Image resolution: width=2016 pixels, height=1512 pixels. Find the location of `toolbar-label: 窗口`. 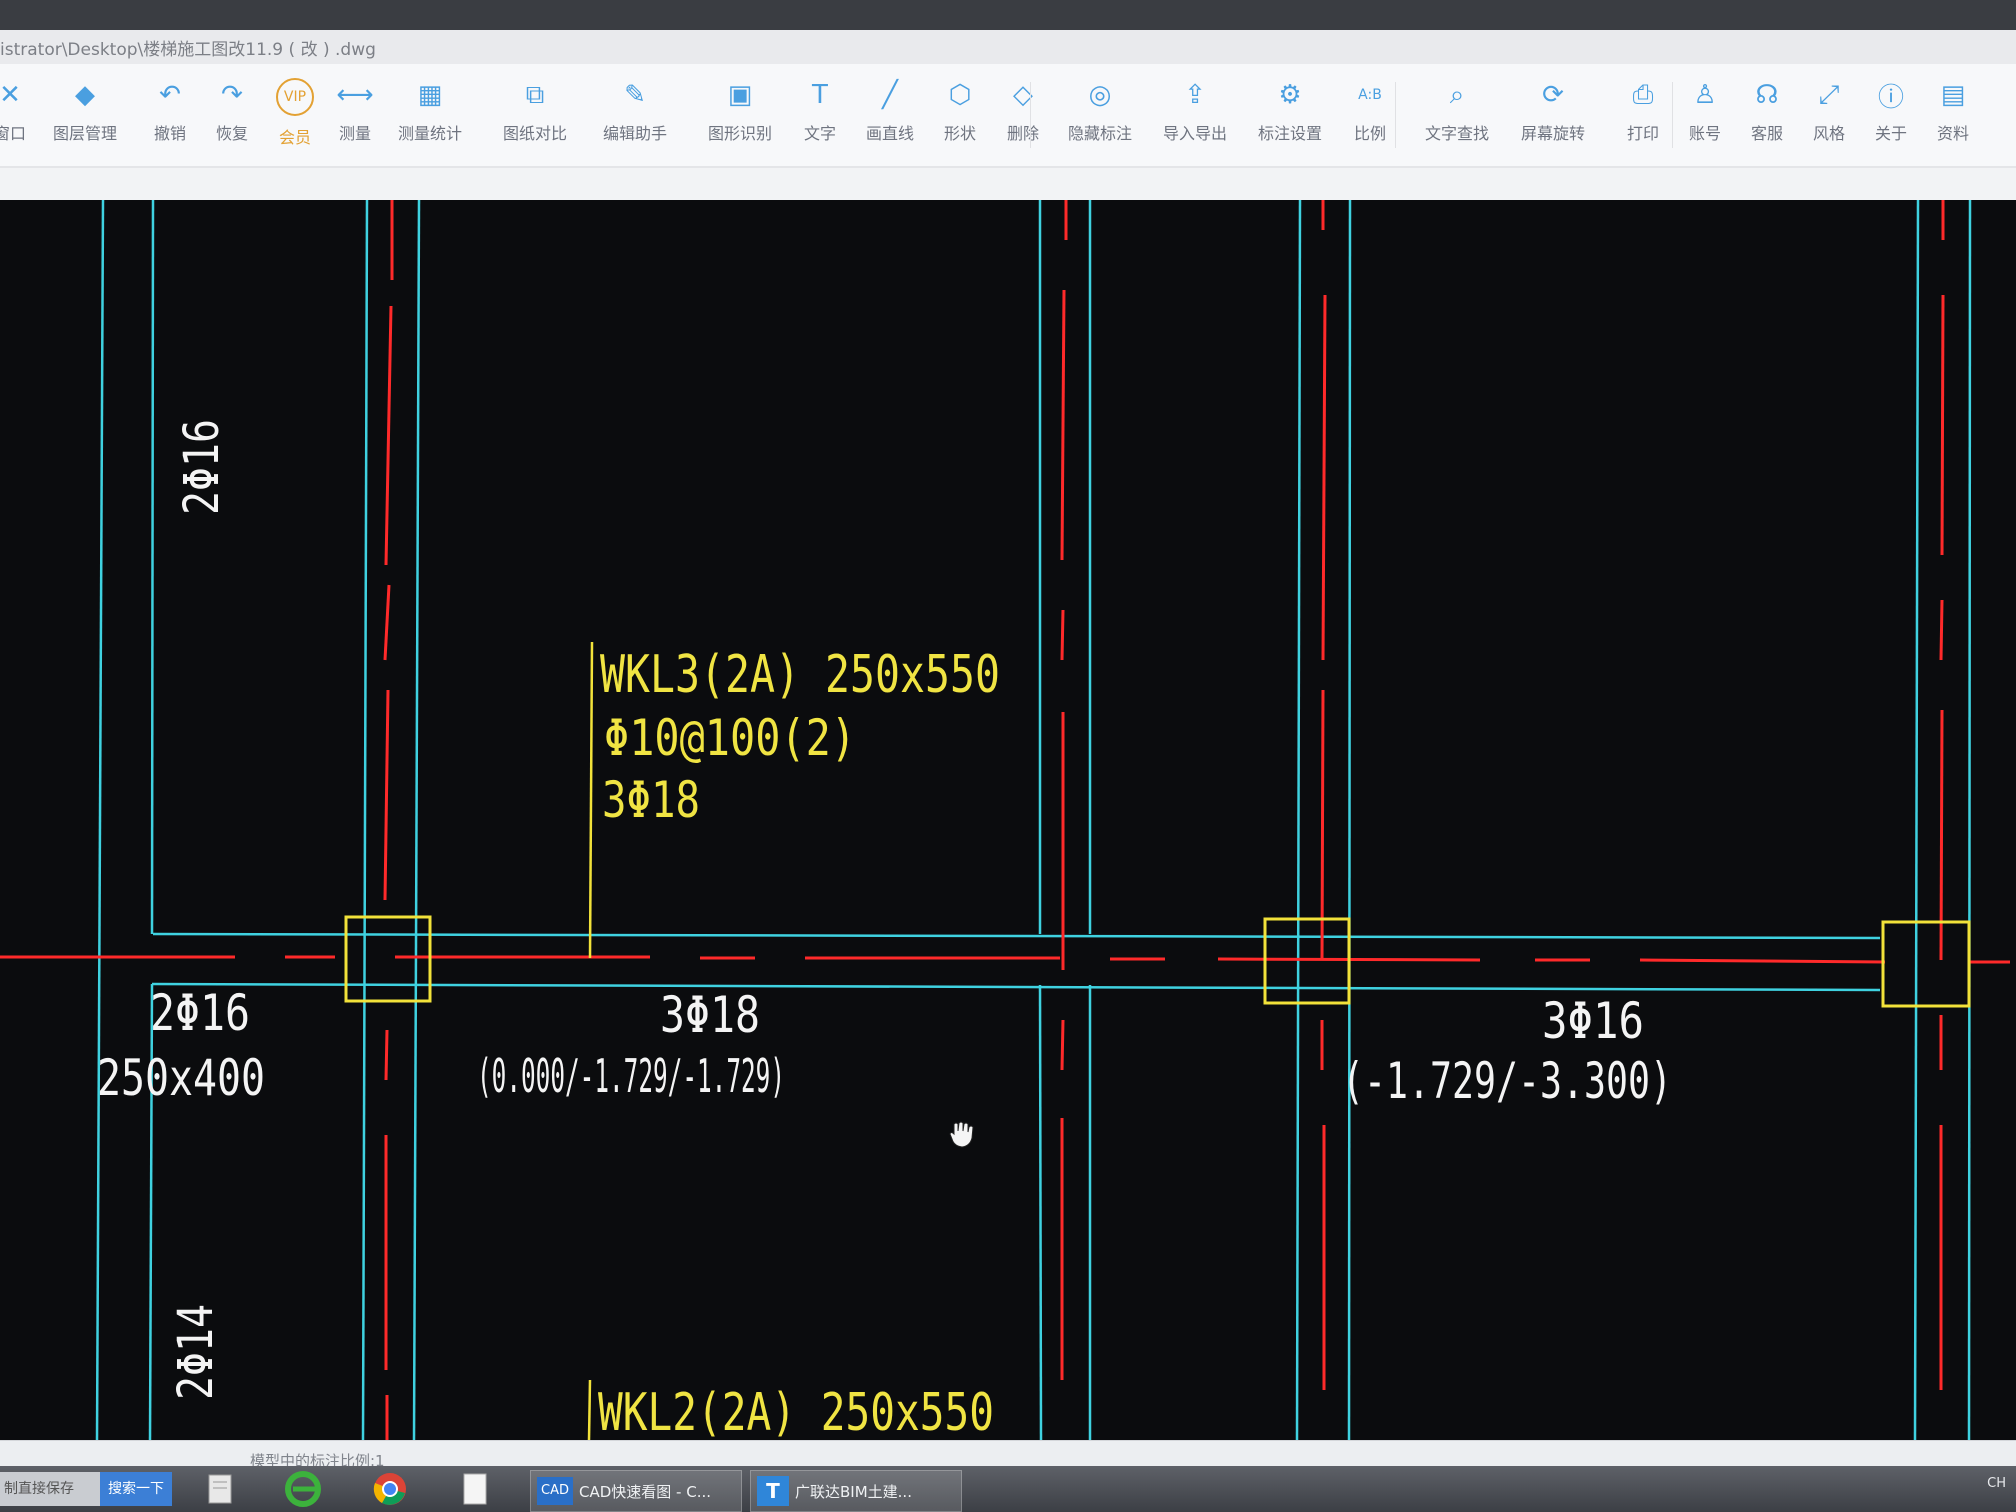

toolbar-label: 窗口 is located at coordinates (13, 133).